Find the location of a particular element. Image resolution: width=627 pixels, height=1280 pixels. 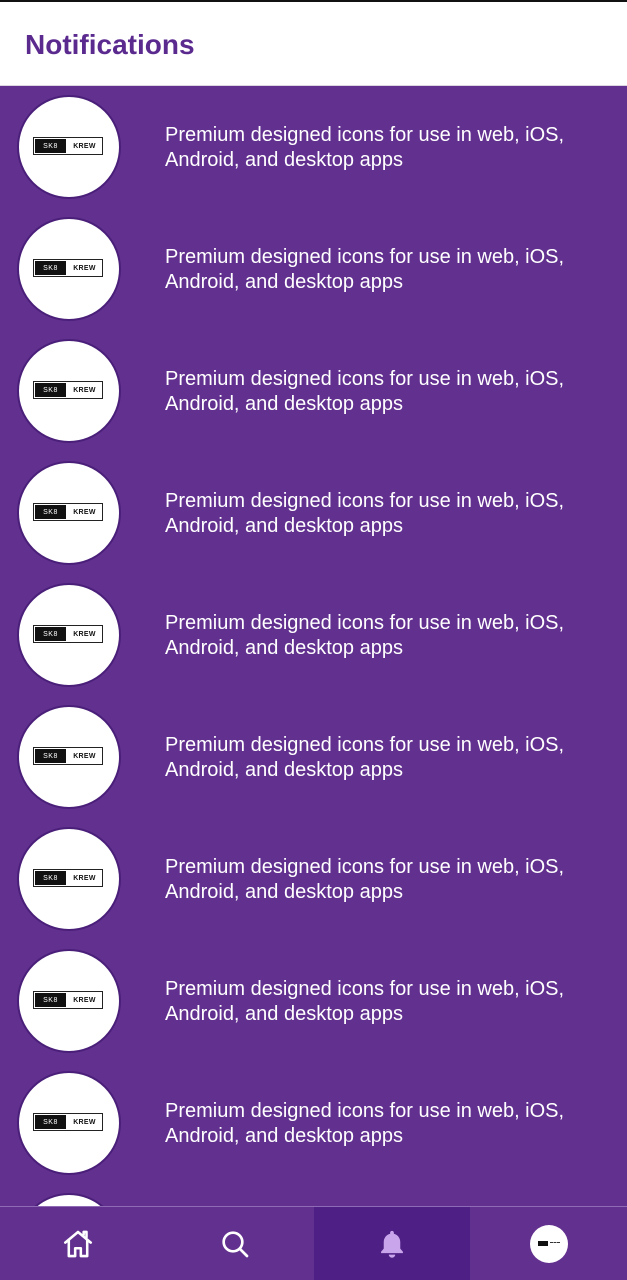

page-title: Notifications is located at coordinates (110, 44).